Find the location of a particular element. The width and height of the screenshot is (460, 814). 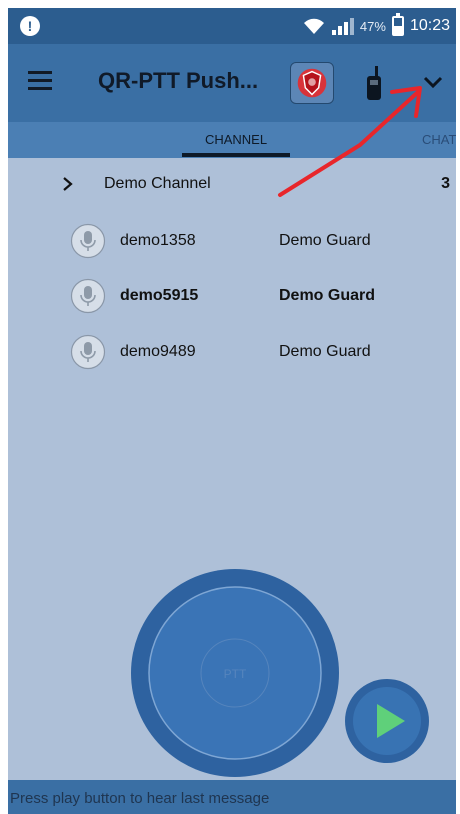

battery-fill is located at coordinates (397, 30).